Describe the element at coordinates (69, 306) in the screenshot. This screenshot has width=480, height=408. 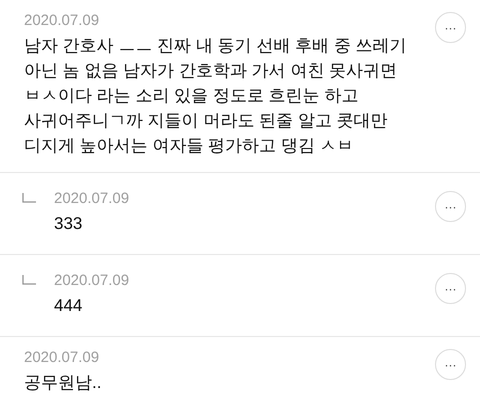
I see `comment-text: 444` at that location.